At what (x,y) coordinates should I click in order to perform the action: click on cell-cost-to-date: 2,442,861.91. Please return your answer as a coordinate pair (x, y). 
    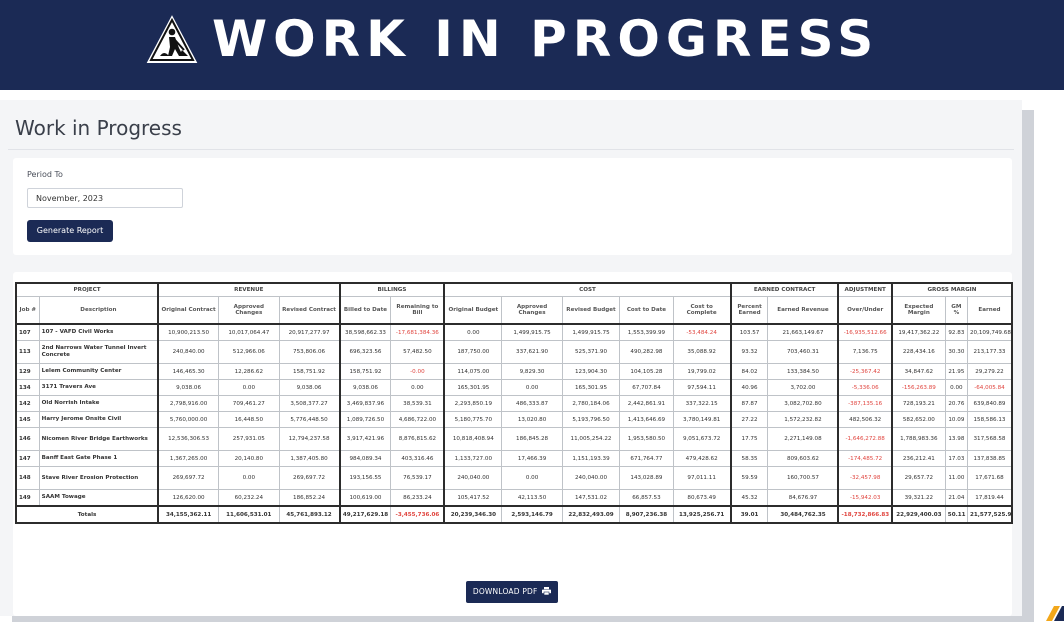
    Looking at the image, I should click on (646, 403).